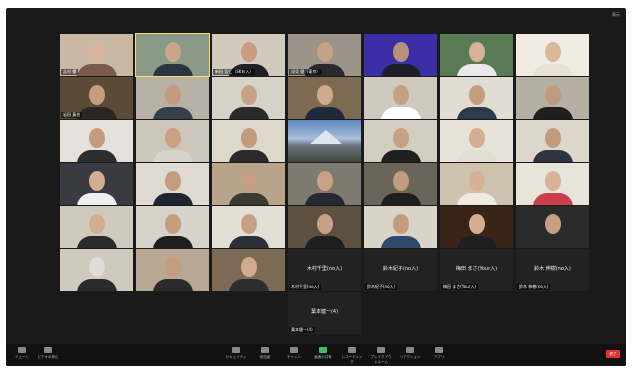 The image size is (632, 372). Describe the element at coordinates (294, 353) in the screenshot. I see `chat-button: チャット` at that location.